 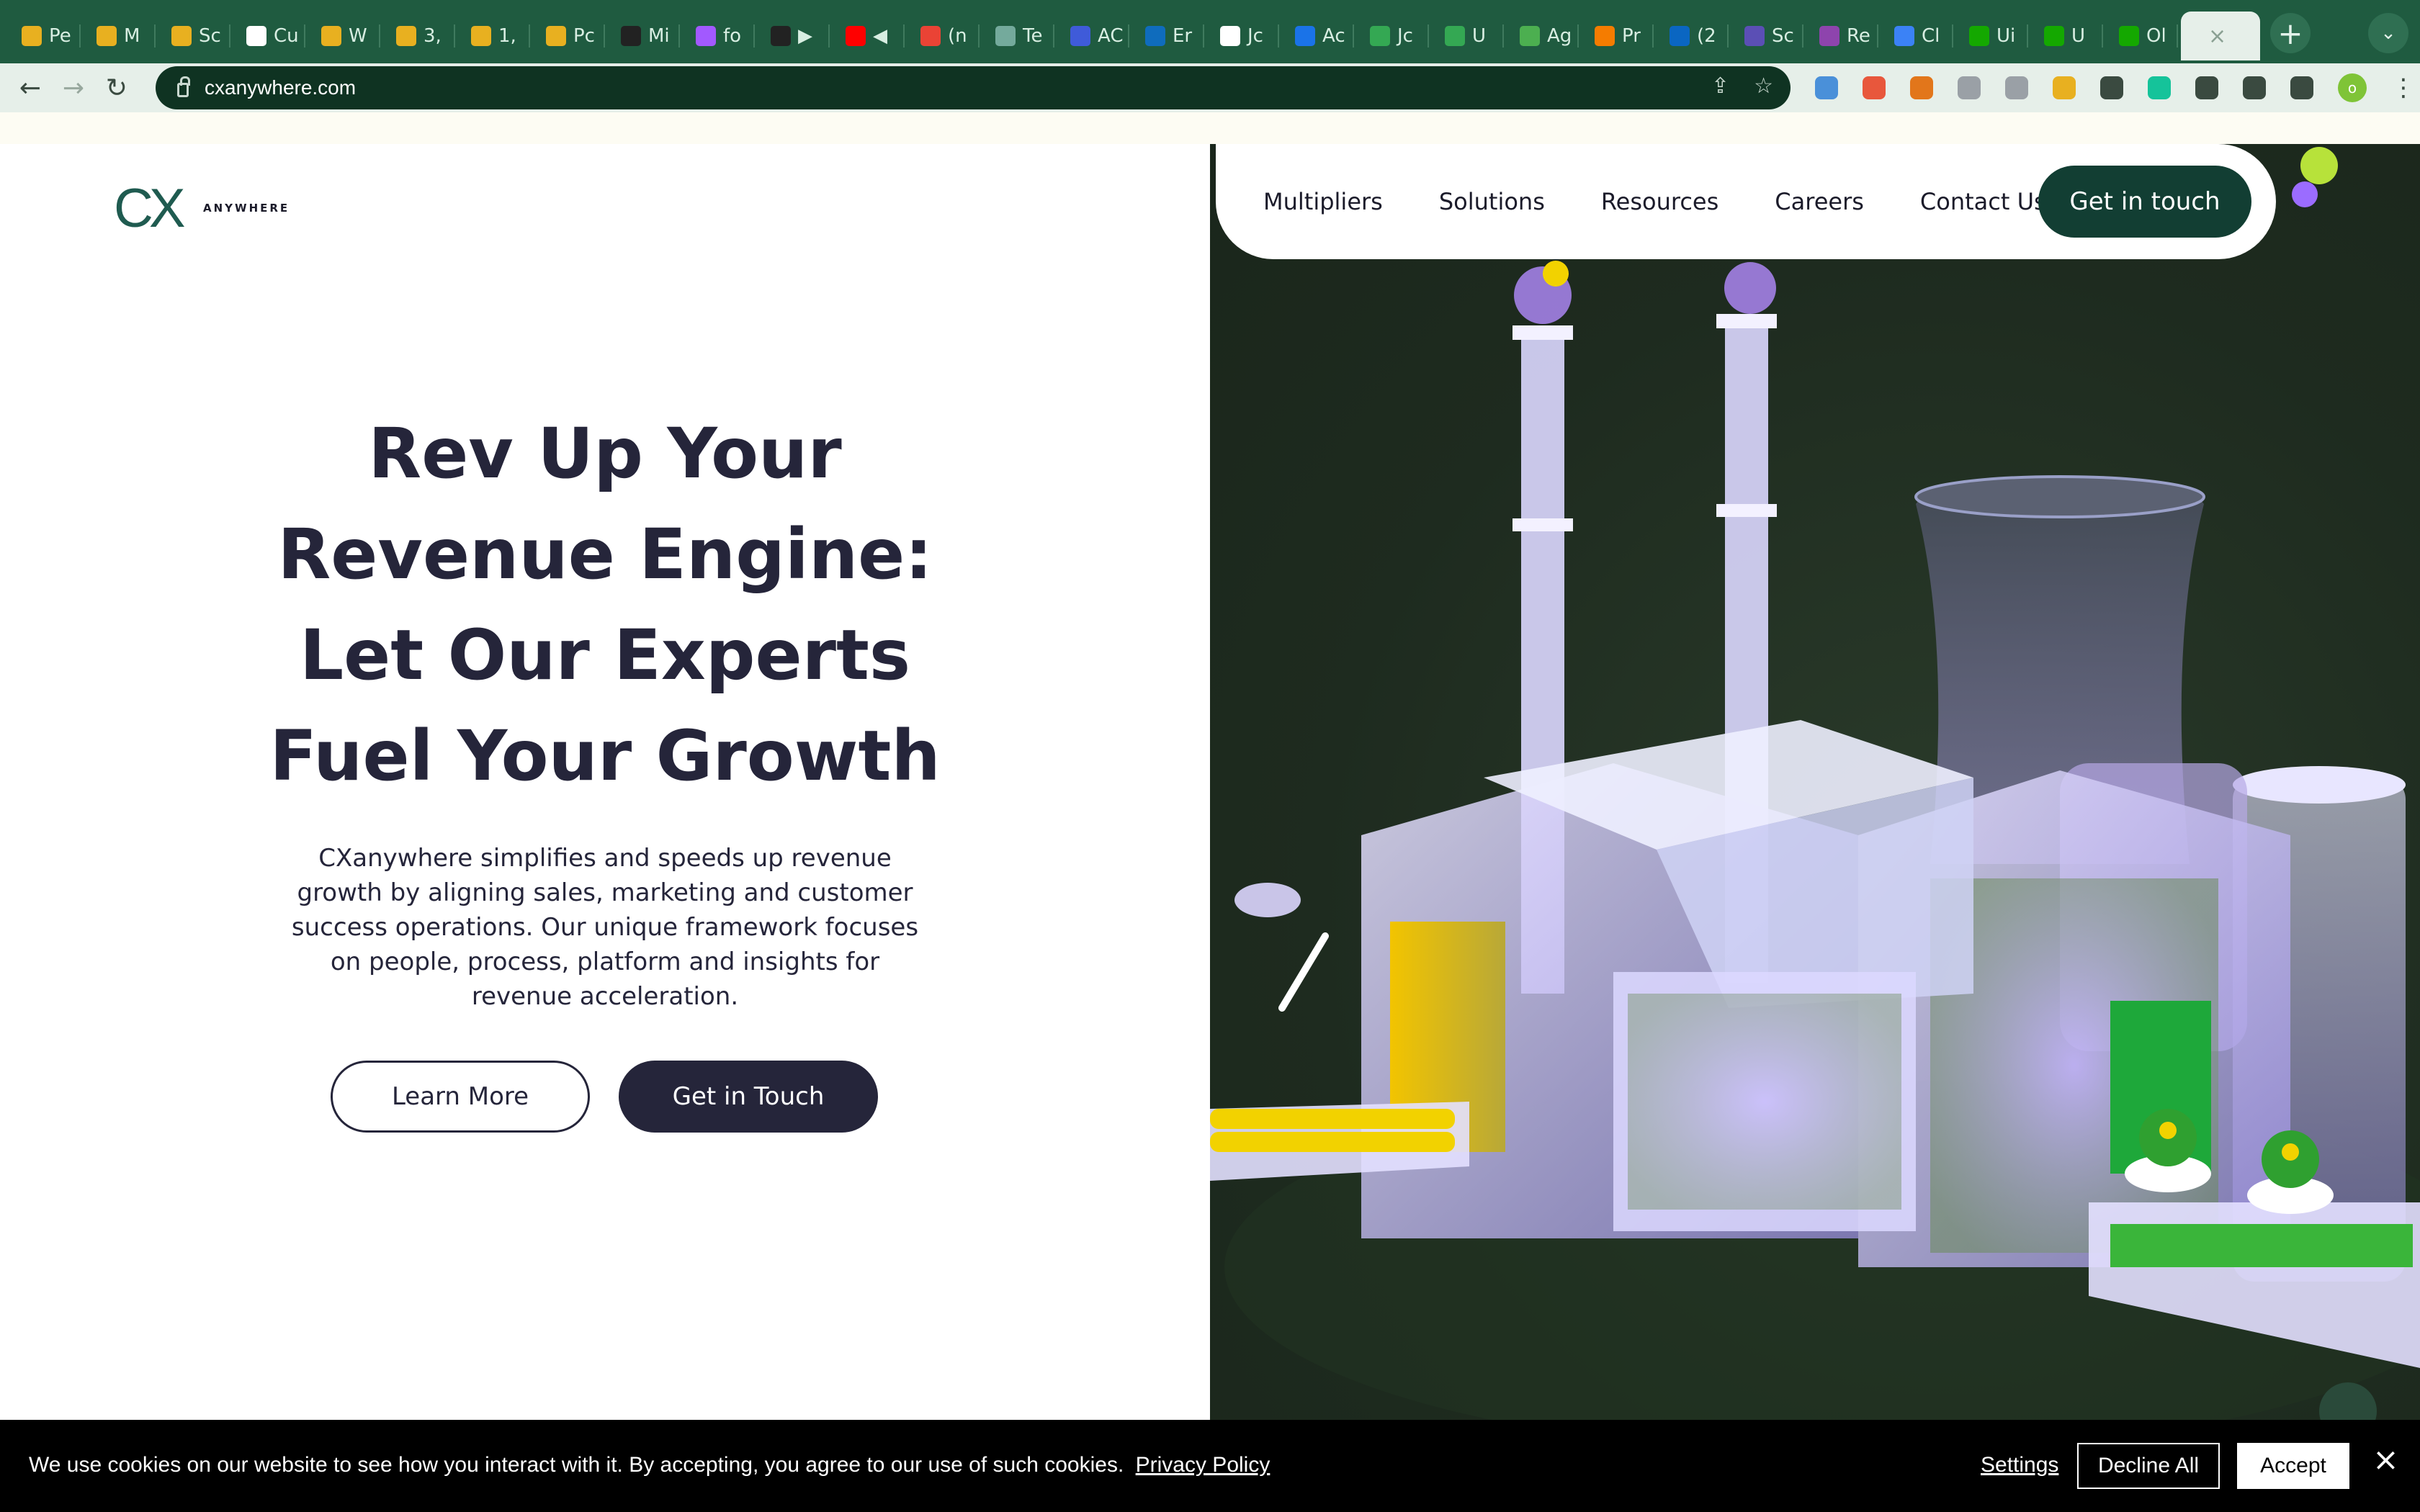 What do you see at coordinates (805, 36) in the screenshot?
I see `tab-title: ▶` at bounding box center [805, 36].